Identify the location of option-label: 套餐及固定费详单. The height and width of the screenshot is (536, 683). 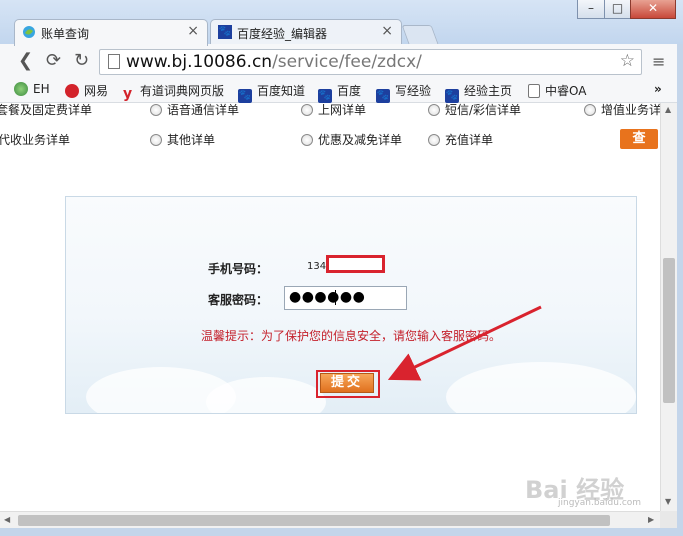
(46, 110).